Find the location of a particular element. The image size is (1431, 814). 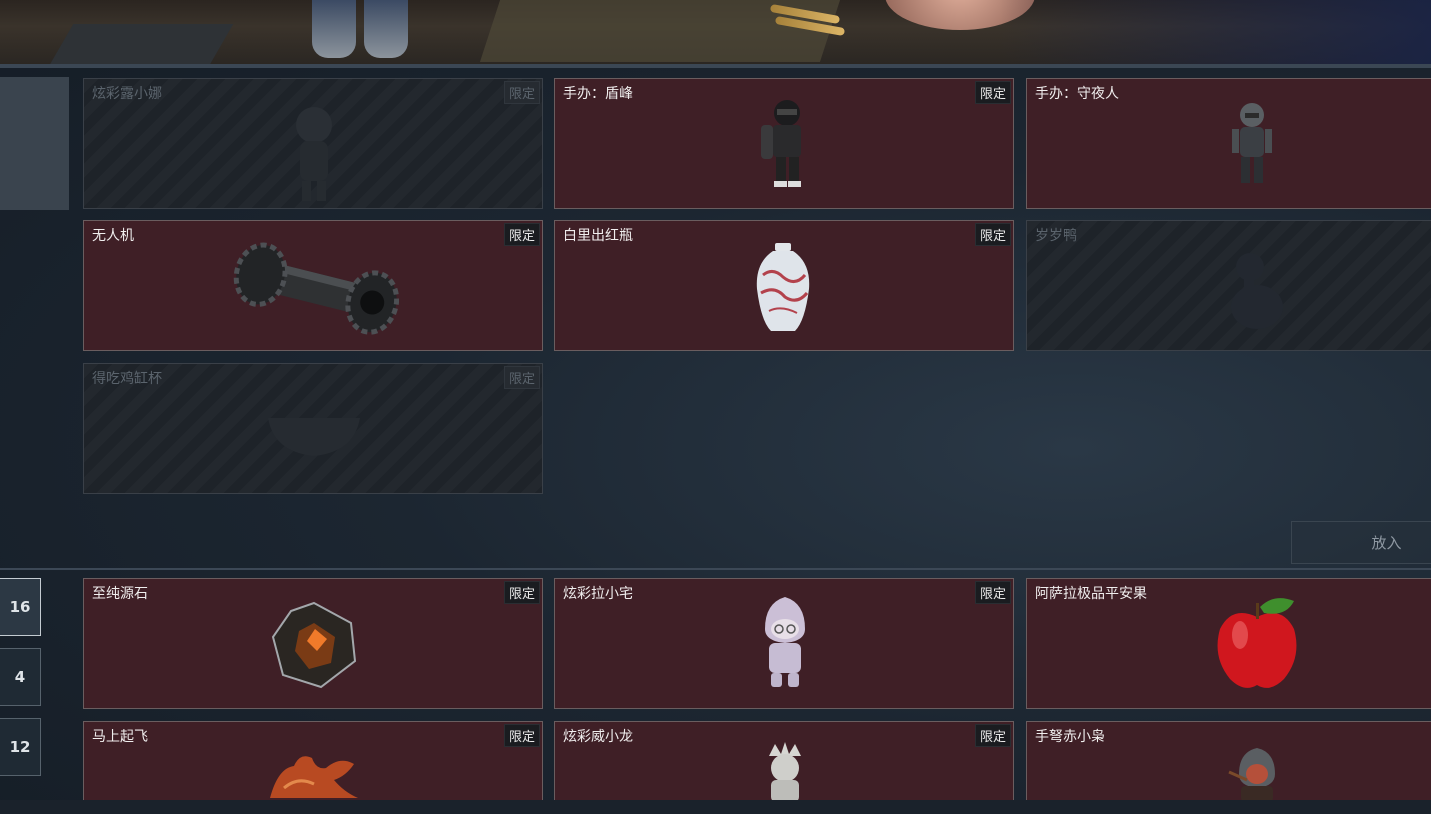

armored-figure-icon is located at coordinates (781, 143).